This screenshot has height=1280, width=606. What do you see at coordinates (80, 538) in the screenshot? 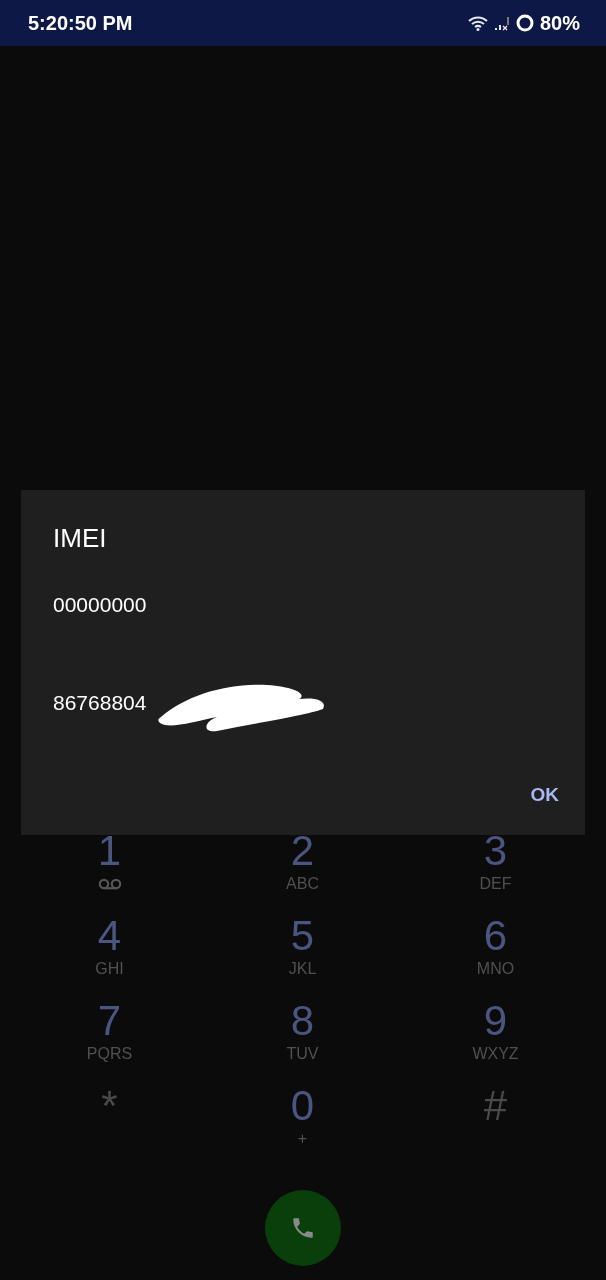
I see `dialog-title: IMEI` at bounding box center [80, 538].